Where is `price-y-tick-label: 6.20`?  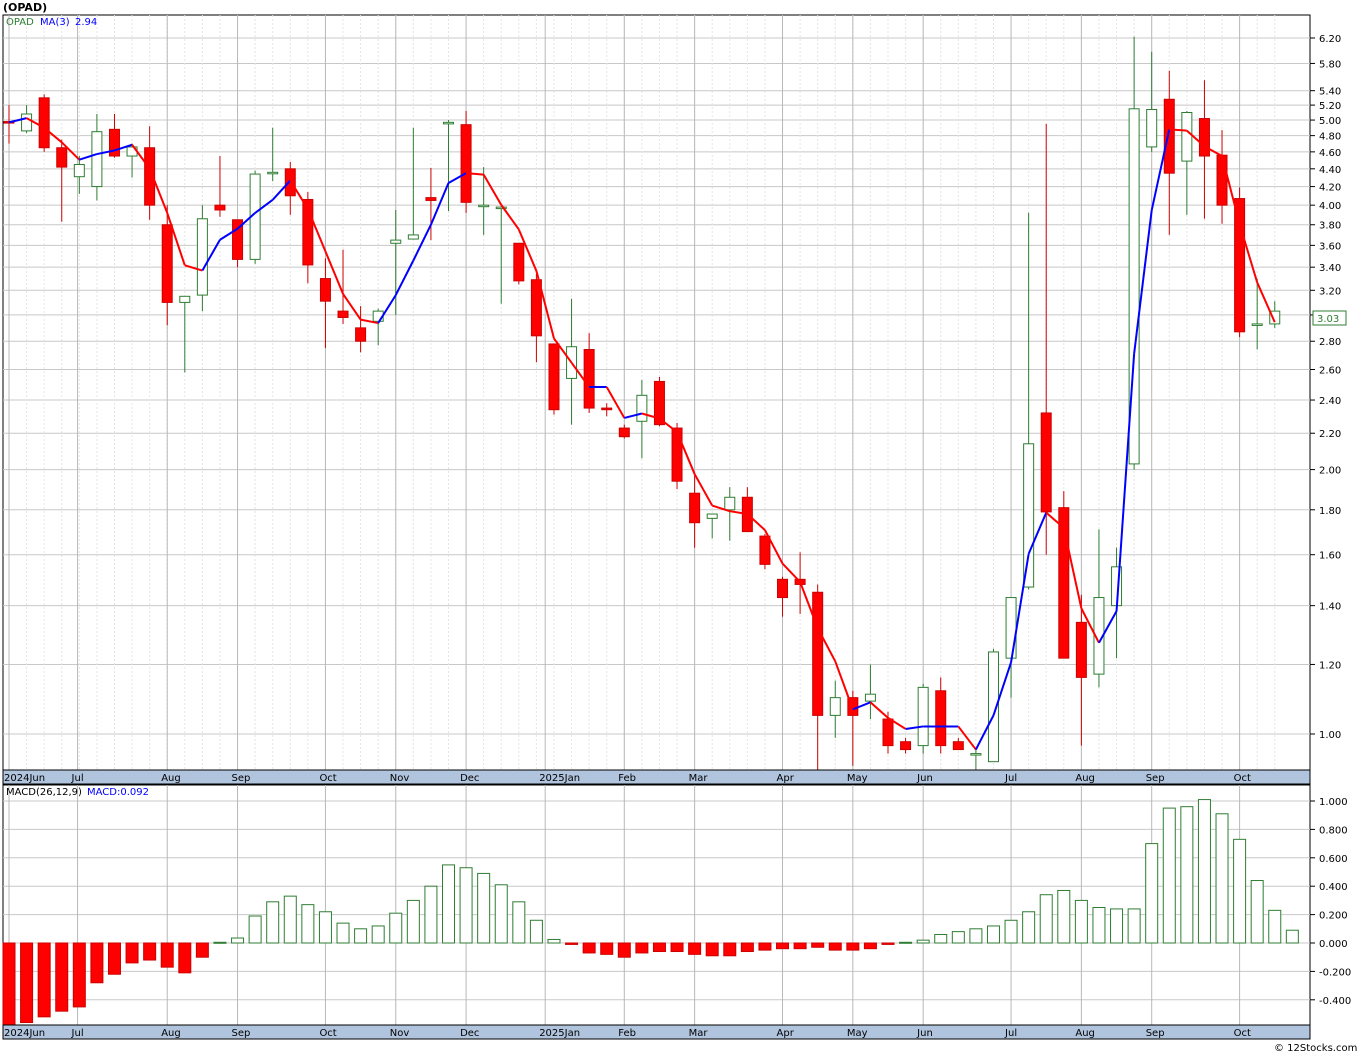 price-y-tick-label: 6.20 is located at coordinates (1330, 39).